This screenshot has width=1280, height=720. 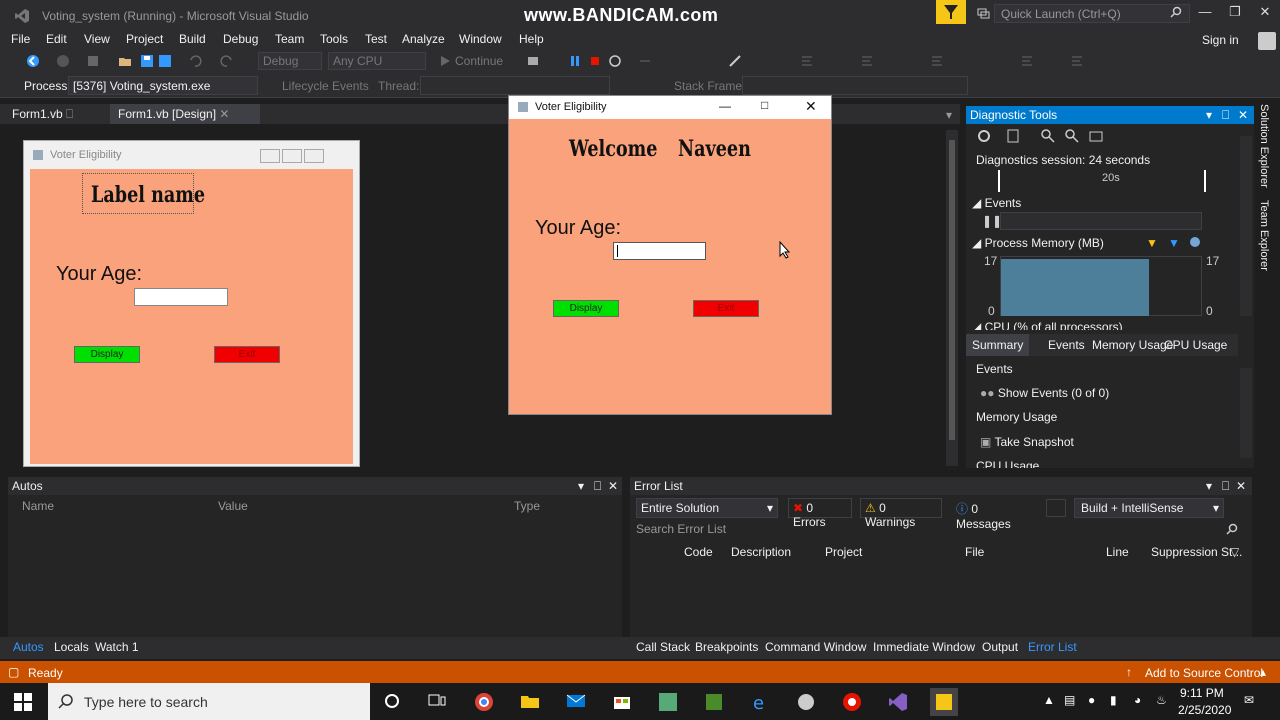 What do you see at coordinates (940, 530) in the screenshot?
I see `search-error-list-input: Search Error List` at bounding box center [940, 530].